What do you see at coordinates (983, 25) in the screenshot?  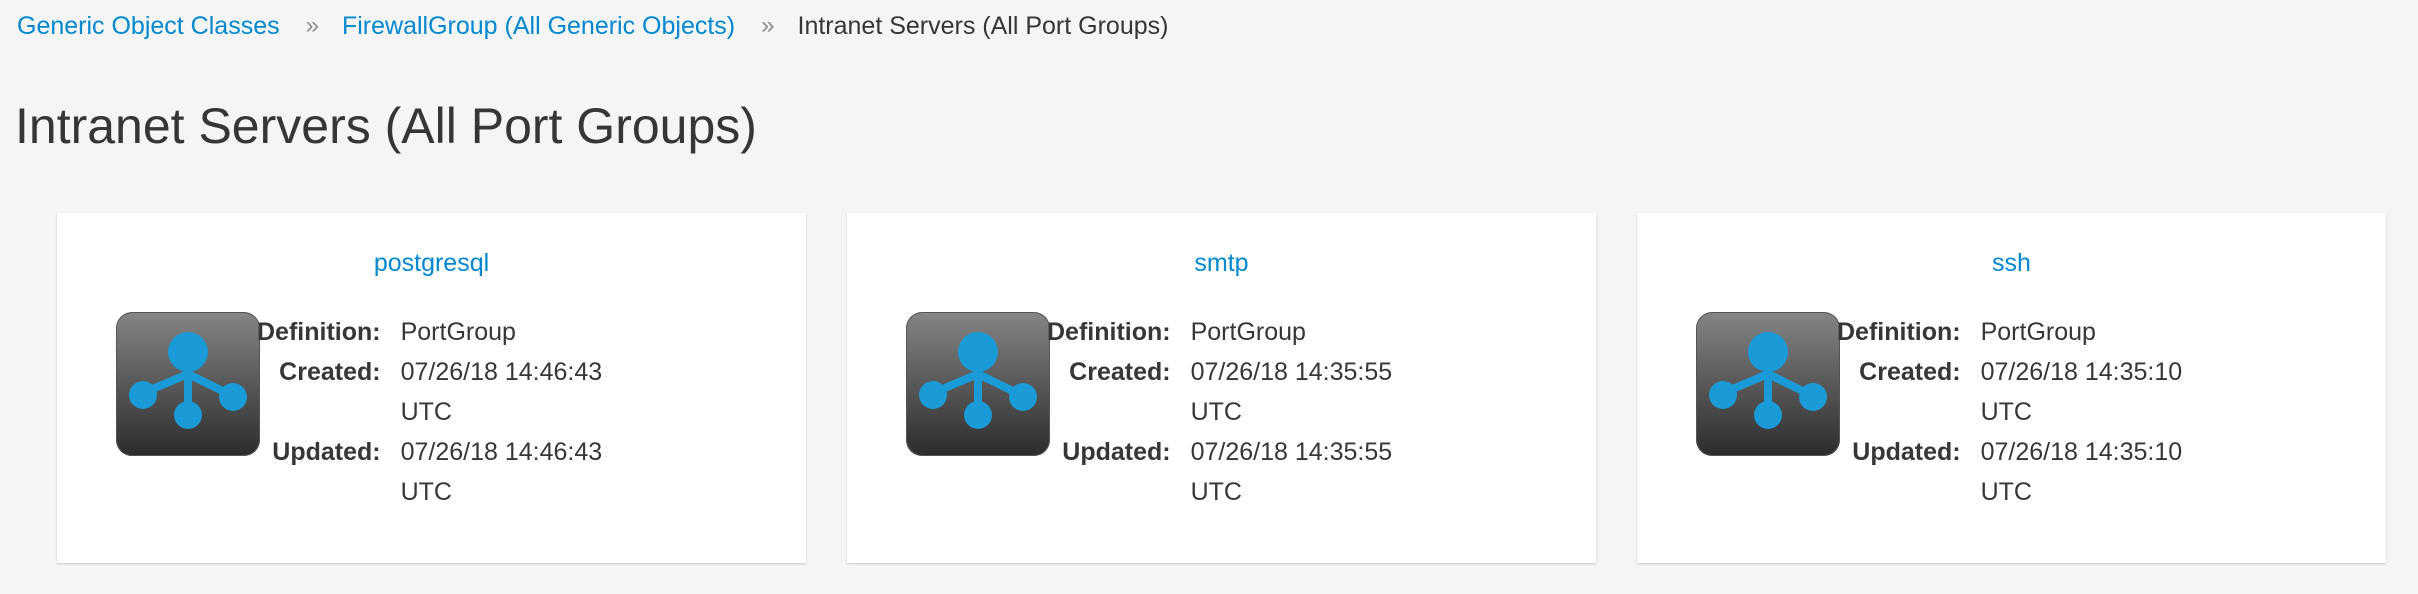 I see `breadcrumb-current: Intranet Servers (All Port Groups)` at bounding box center [983, 25].